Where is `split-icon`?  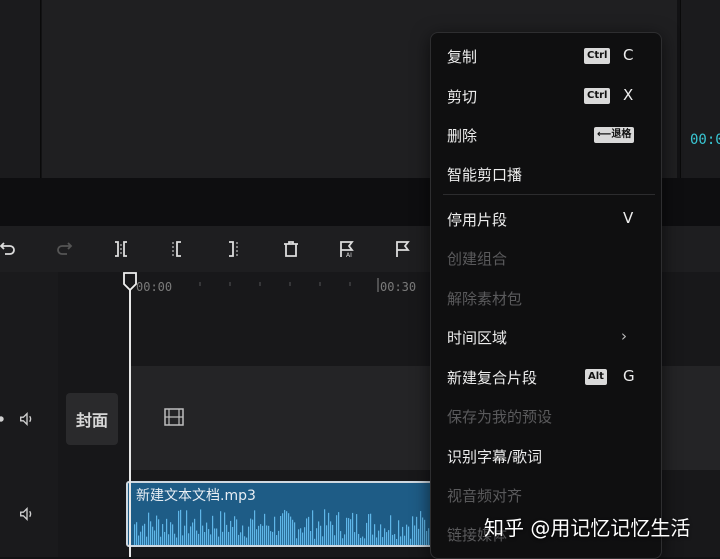 split-icon is located at coordinates (121, 249).